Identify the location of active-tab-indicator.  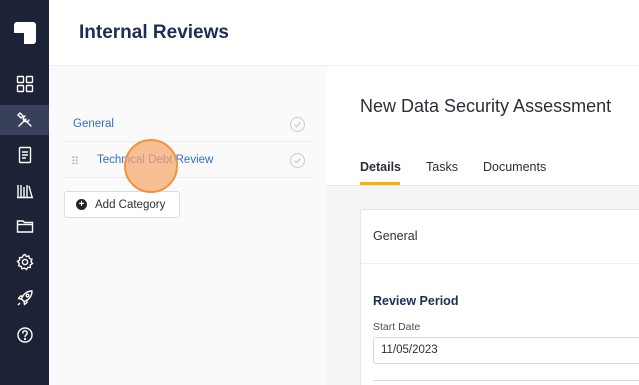
(380, 183).